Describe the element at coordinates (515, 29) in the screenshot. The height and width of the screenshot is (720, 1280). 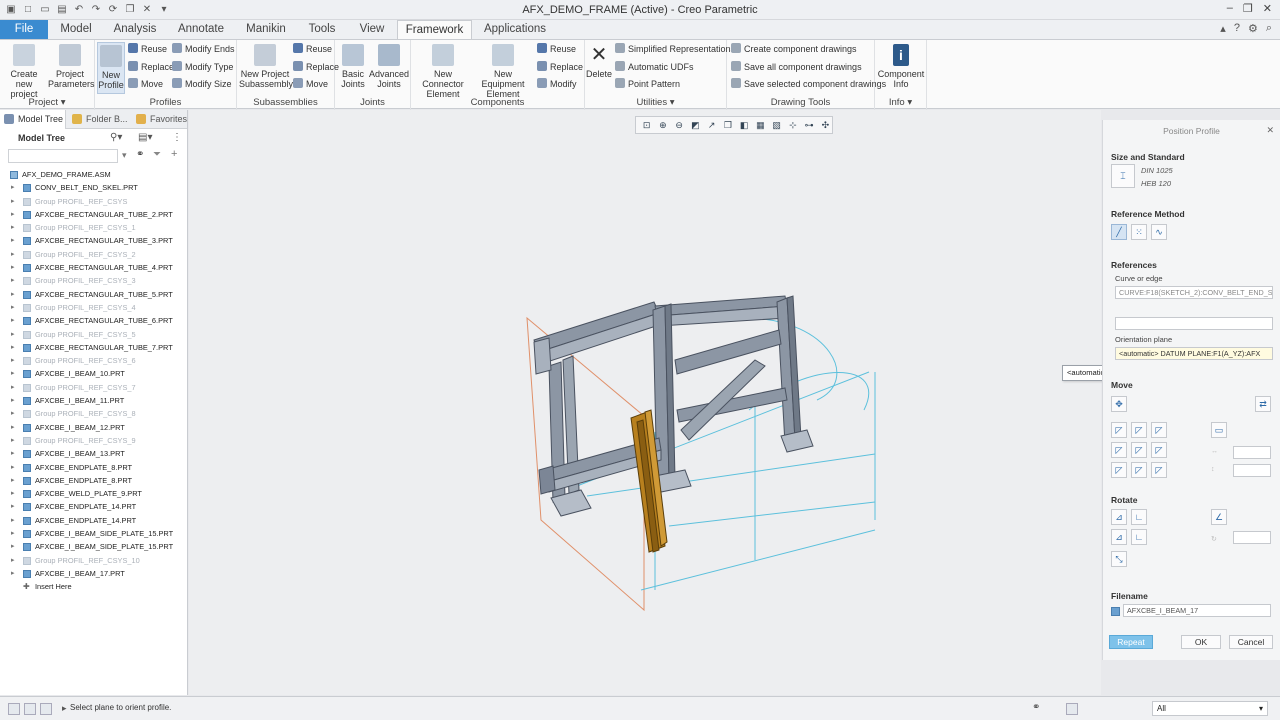
I see `tab-applications: Applications` at that location.